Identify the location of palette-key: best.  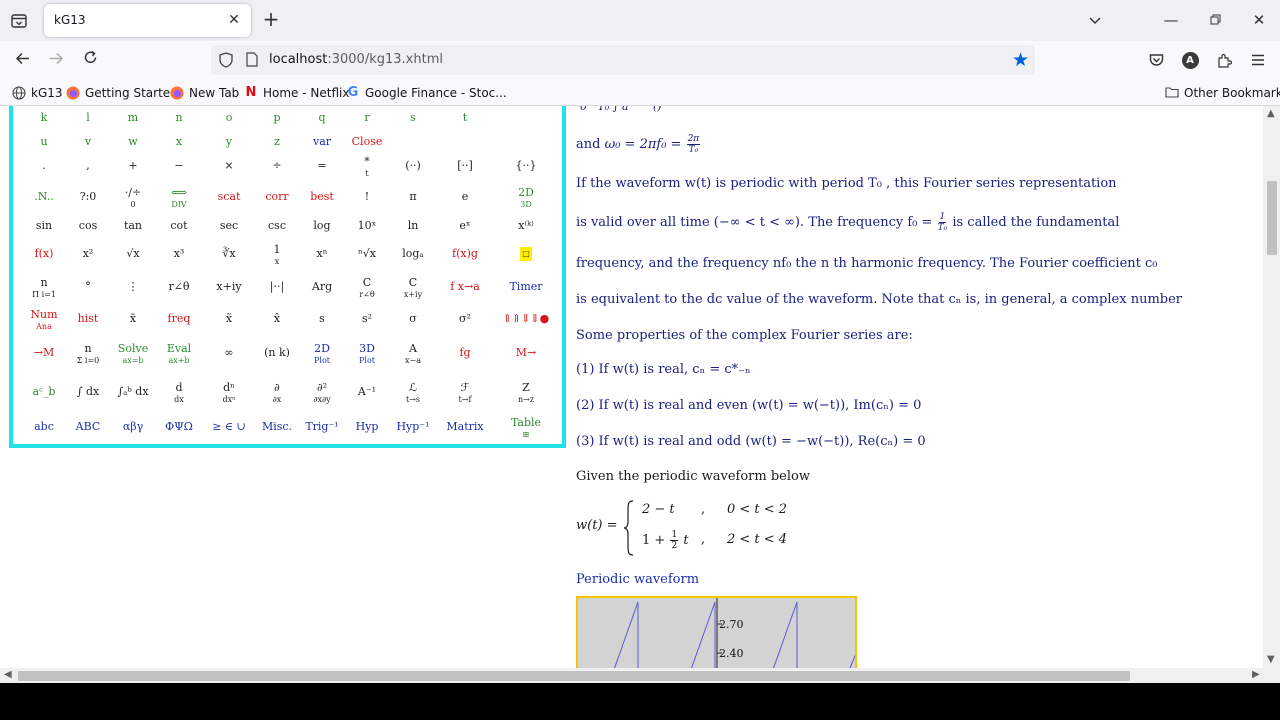
(322, 197).